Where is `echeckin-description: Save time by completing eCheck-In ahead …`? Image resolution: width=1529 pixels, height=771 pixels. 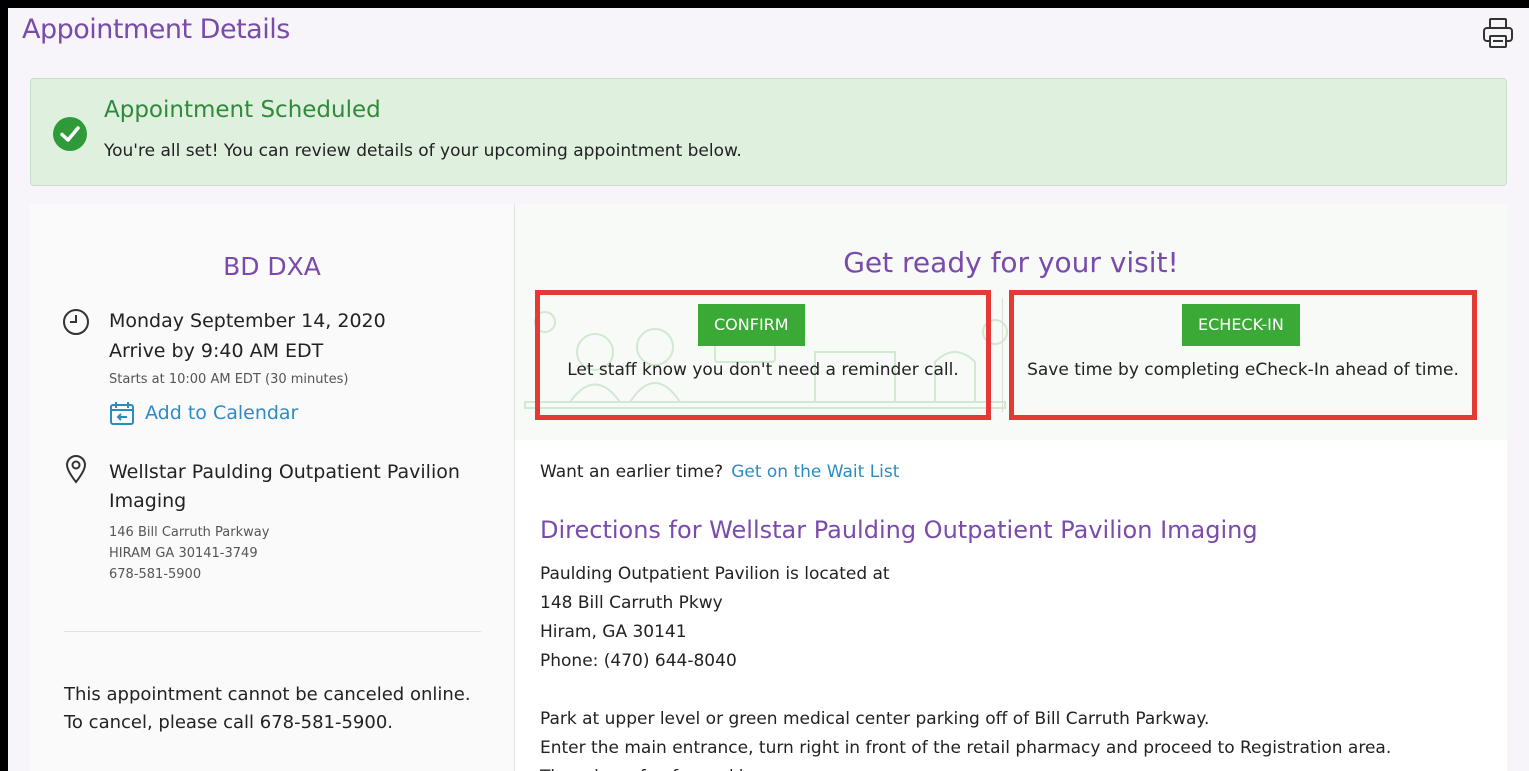 echeckin-description: Save time by completing eCheck-In ahead … is located at coordinates (1243, 370).